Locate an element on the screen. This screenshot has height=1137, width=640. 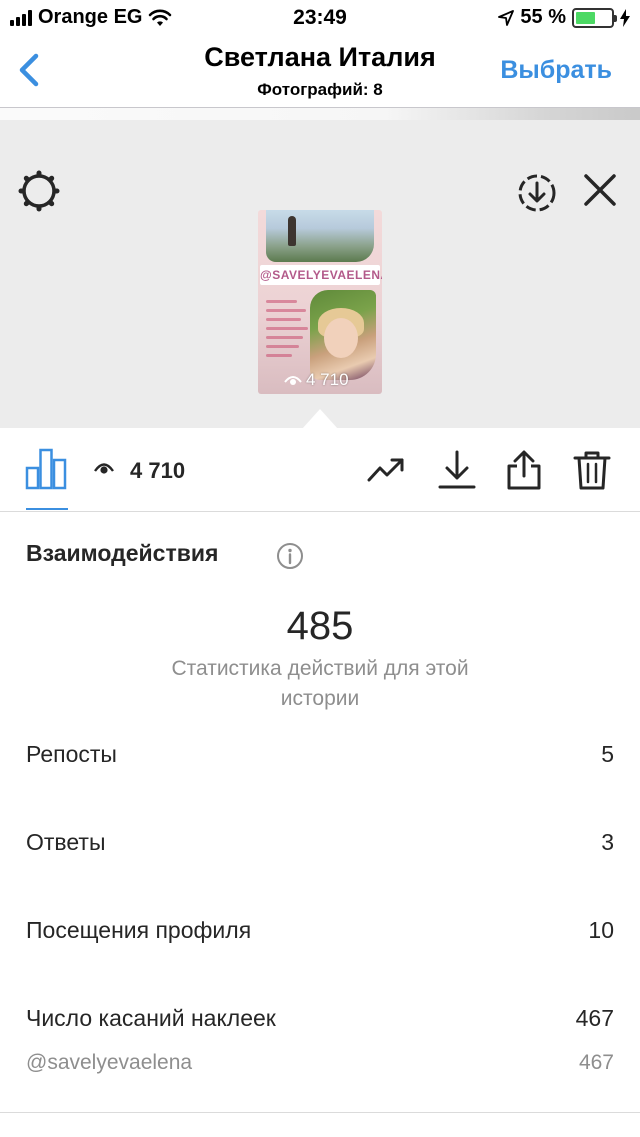
bottom-divider is located at coordinates (320, 1112).